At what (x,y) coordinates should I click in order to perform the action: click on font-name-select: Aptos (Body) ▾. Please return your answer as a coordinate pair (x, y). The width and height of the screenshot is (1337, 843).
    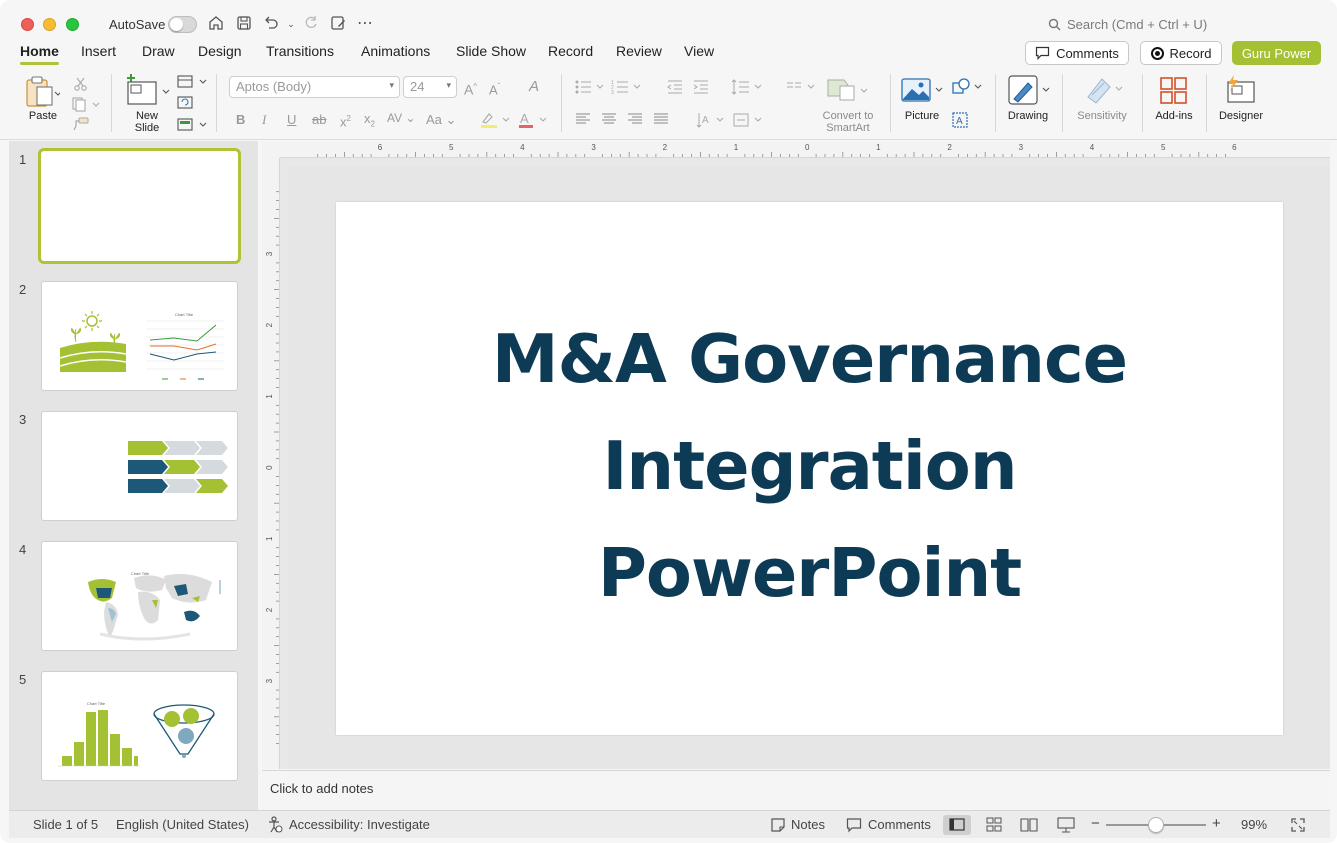
    Looking at the image, I should click on (314, 87).